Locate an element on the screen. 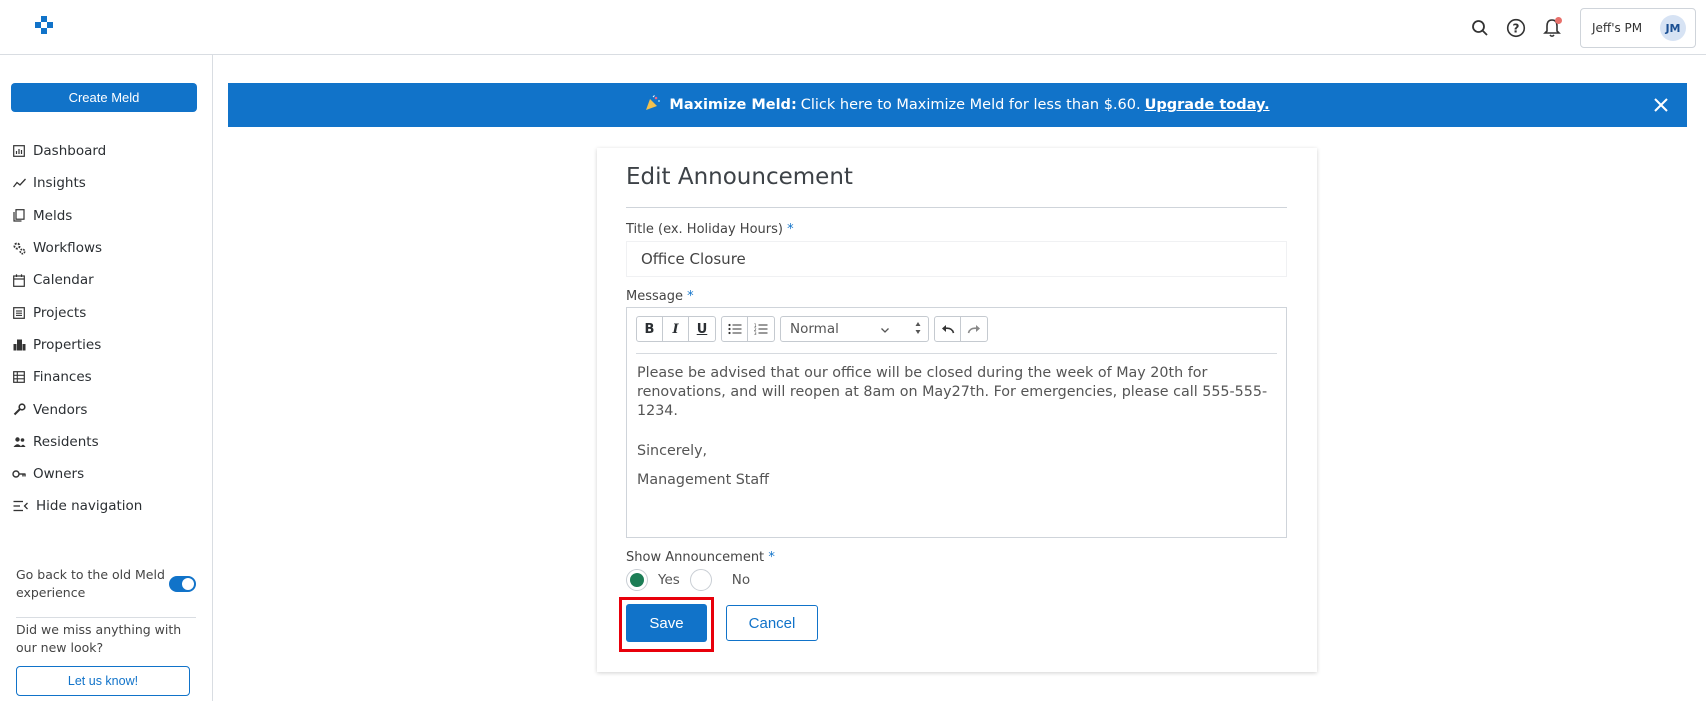  let-us-know-button: Let us know! is located at coordinates (103, 681).